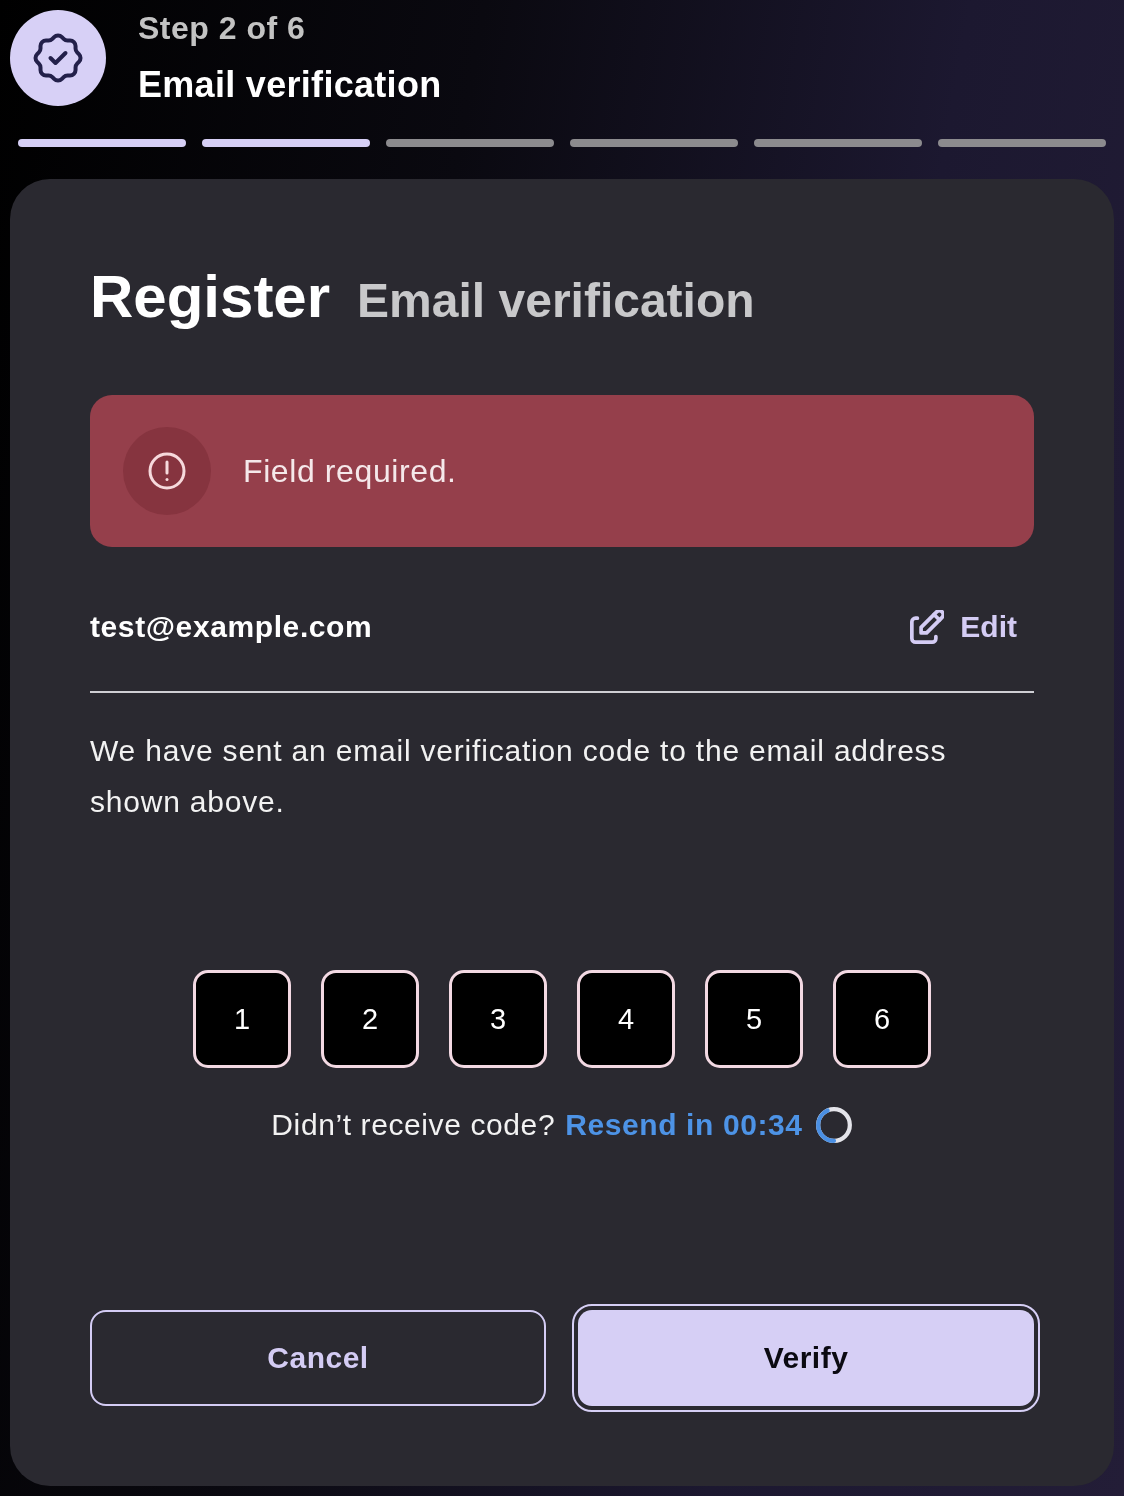 The height and width of the screenshot is (1496, 1124). Describe the element at coordinates (210, 296) in the screenshot. I see `page-title: Register` at that location.